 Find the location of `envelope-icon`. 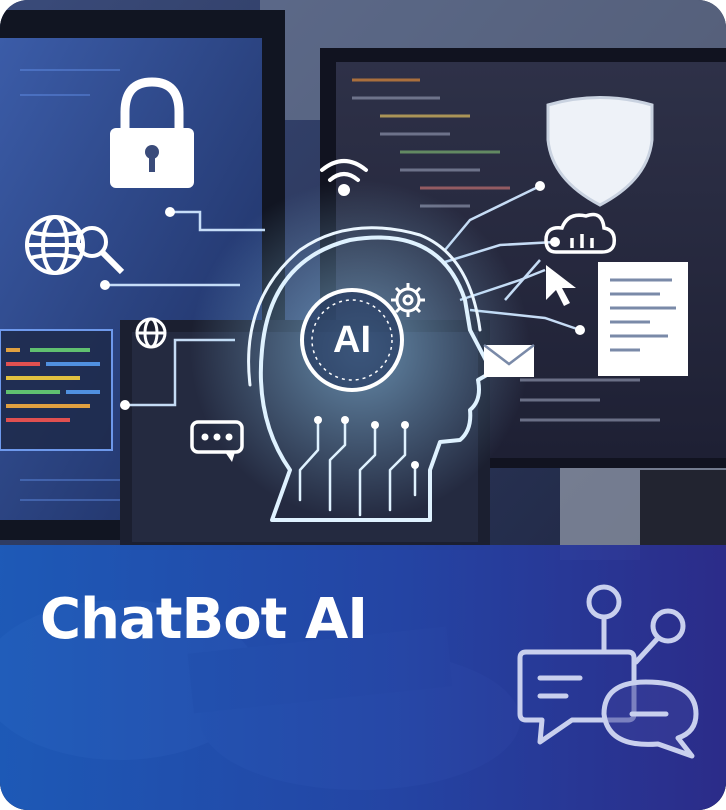

envelope-icon is located at coordinates (509, 360).